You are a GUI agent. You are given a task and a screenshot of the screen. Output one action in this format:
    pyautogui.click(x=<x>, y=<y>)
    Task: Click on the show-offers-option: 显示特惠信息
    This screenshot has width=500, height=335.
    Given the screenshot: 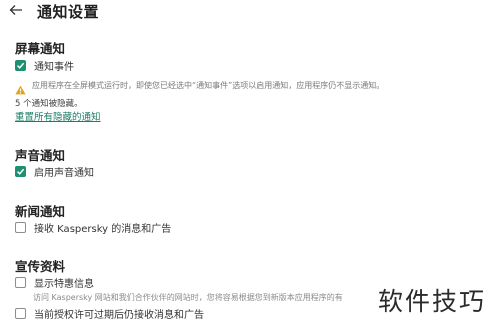 What is the action you would take?
    pyautogui.click(x=54, y=282)
    